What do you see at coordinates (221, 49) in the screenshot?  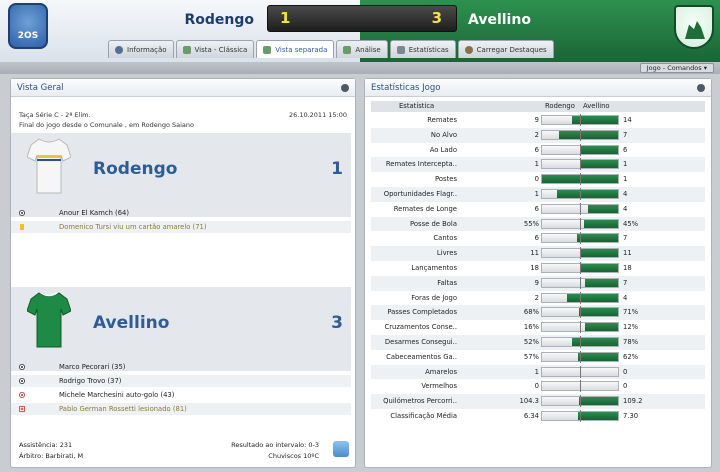 I see `tab-label: Vista - Clássica` at bounding box center [221, 49].